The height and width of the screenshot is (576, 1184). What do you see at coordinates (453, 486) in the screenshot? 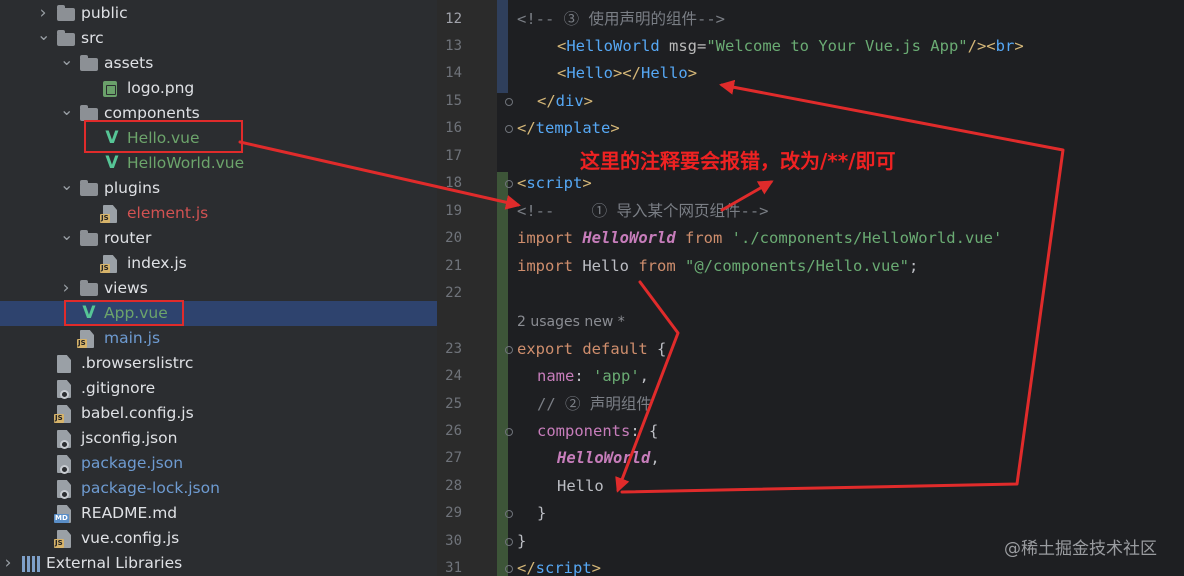
I see `line-number: 28` at bounding box center [453, 486].